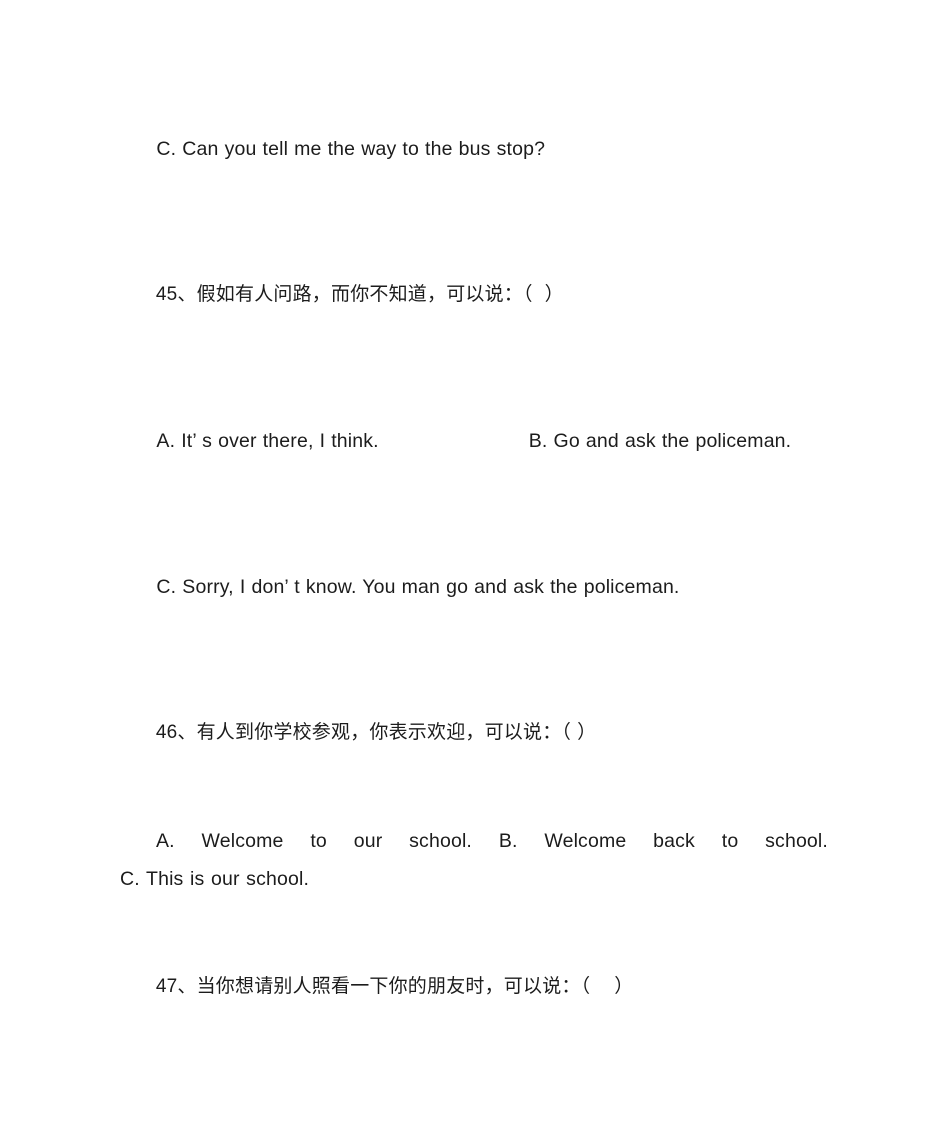  I want to click on question-stem-46: 46、有人到你学校参观，你表示欢迎，可以说：（ ）, so click(474, 749).